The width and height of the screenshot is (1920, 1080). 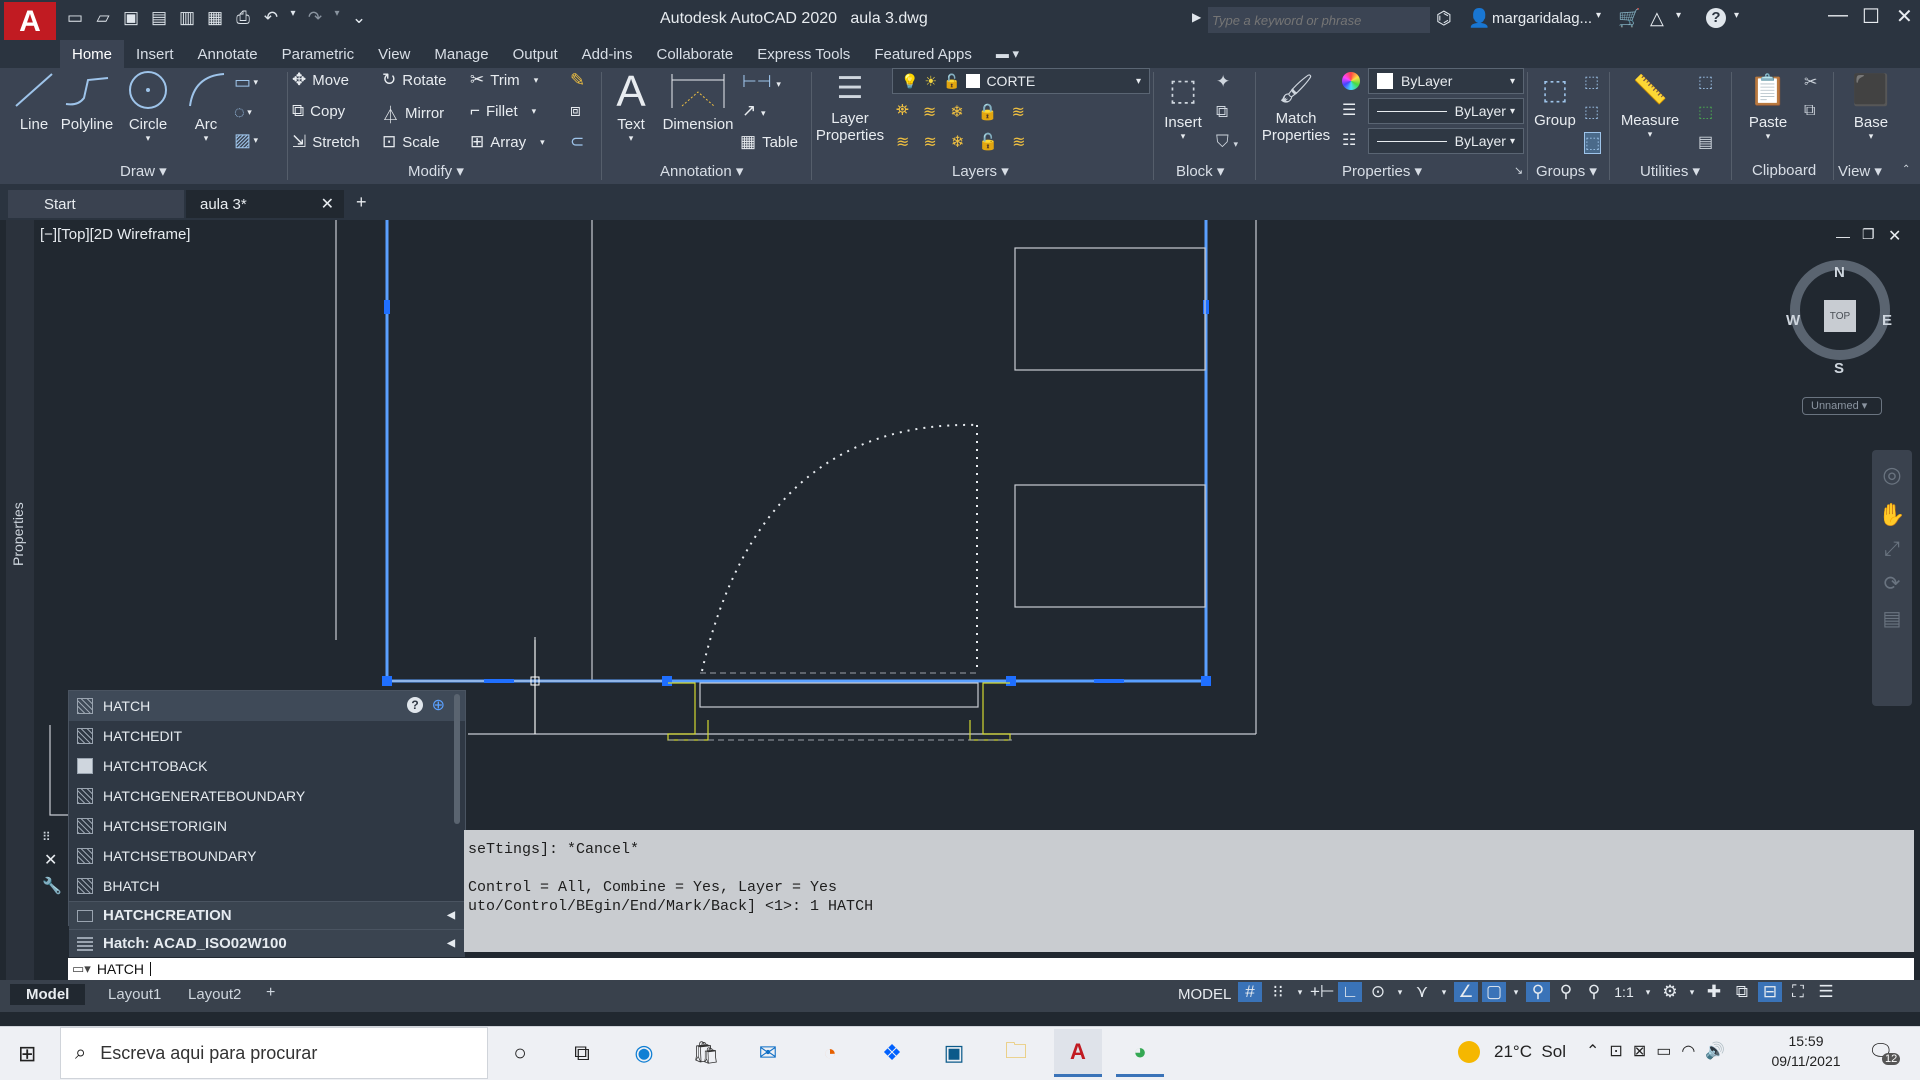 I want to click on account-dropdown-icon: ▾, so click(x=1678, y=15).